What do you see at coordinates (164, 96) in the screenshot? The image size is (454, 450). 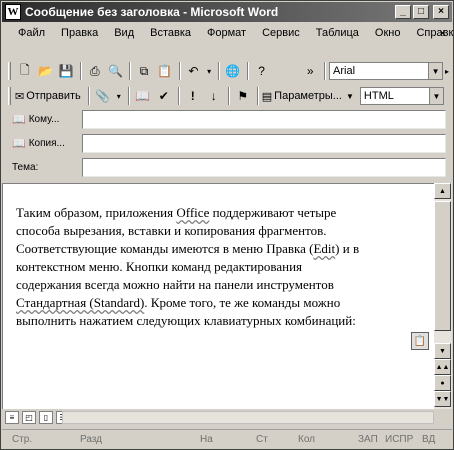 I see `check-names-icon: ✔` at bounding box center [164, 96].